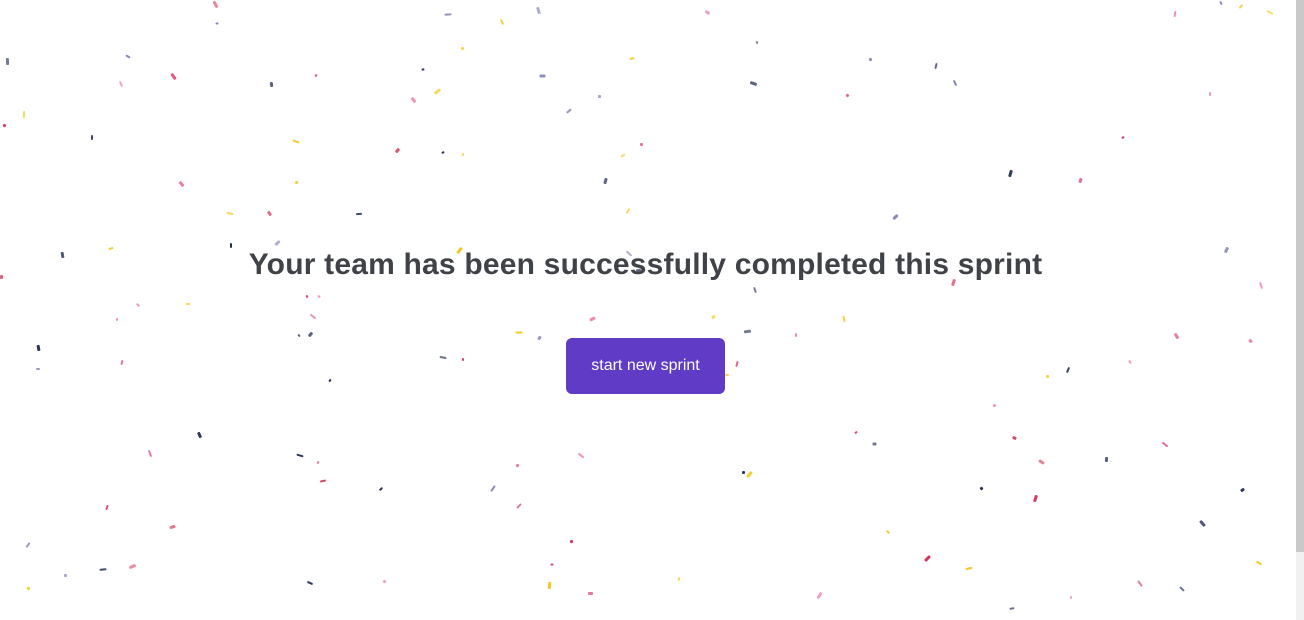  Describe the element at coordinates (1300, 276) in the screenshot. I see `scrollbar-thumb` at that location.